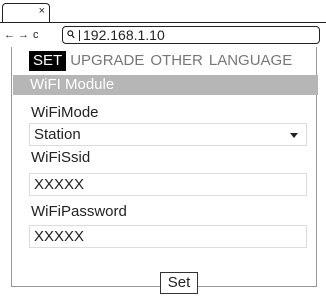  I want to click on forward-icon: →, so click(23, 35).